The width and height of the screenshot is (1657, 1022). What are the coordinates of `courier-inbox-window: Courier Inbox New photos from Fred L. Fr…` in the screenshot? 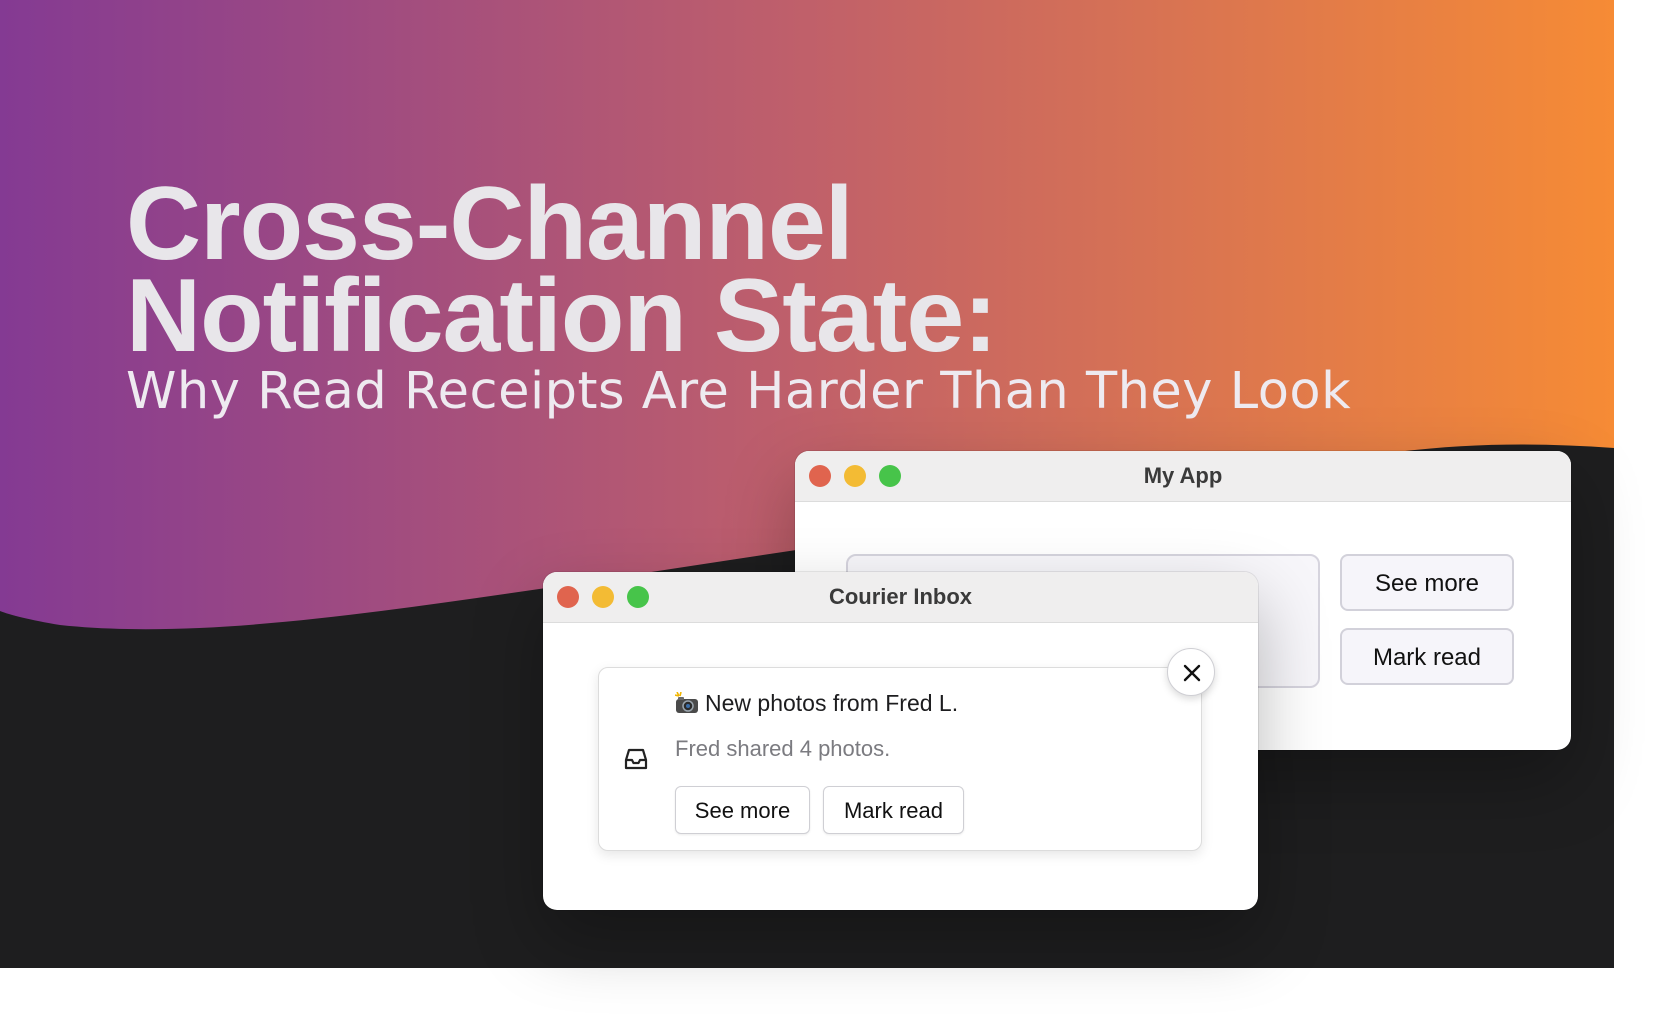 It's located at (900, 741).